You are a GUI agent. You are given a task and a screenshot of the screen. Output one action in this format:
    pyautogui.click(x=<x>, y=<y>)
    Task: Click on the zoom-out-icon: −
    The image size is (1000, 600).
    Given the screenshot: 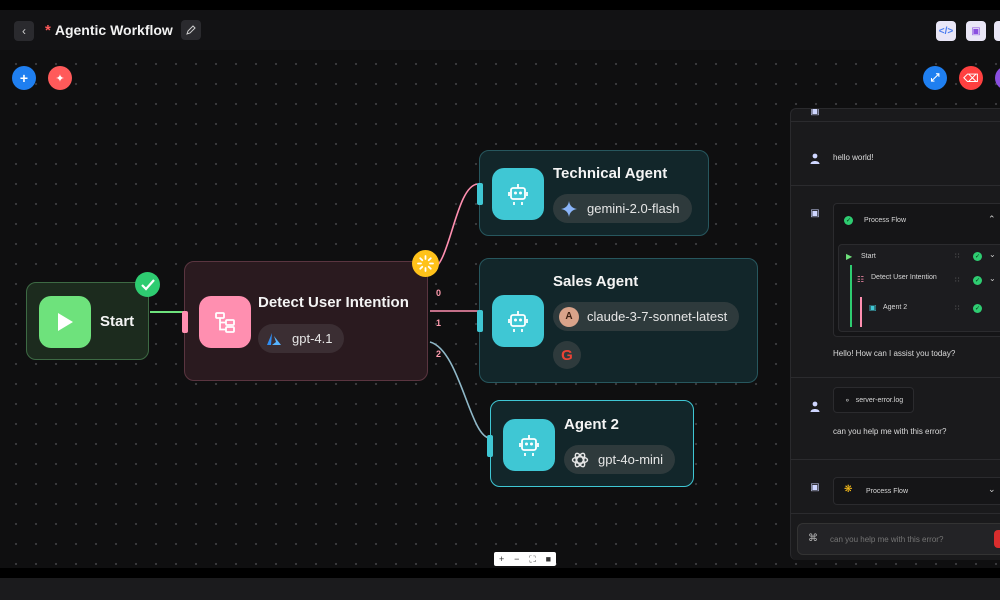 What is the action you would take?
    pyautogui.click(x=516, y=559)
    